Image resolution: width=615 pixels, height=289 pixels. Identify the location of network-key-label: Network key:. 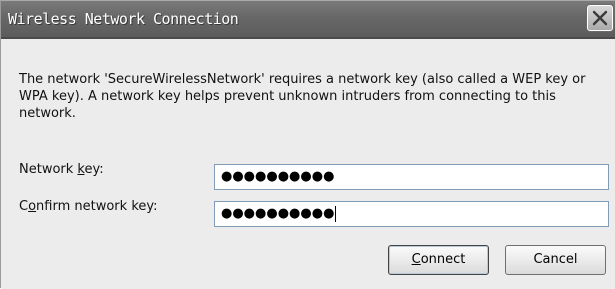
(61, 169).